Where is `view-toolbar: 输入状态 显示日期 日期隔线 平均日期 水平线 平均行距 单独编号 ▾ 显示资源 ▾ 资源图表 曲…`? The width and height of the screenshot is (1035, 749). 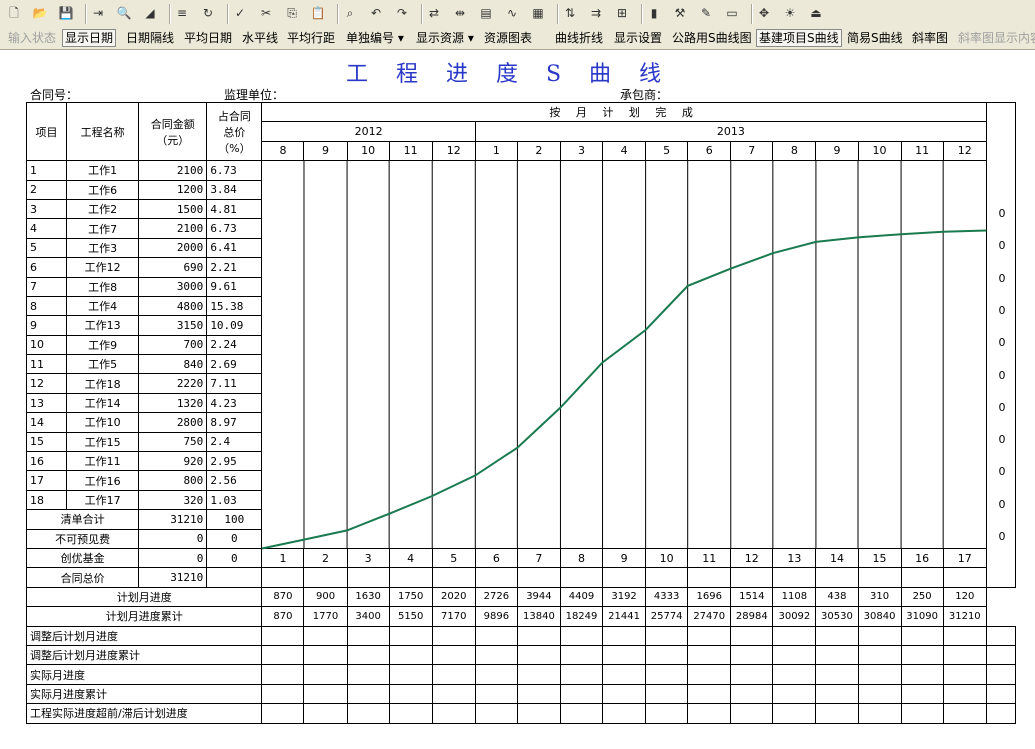
view-toolbar: 输入状态 显示日期 日期隔线 平均日期 水平线 平均行距 单独编号 ▾ 显示资源 ▾ 资源图表 曲… is located at coordinates (517, 39).